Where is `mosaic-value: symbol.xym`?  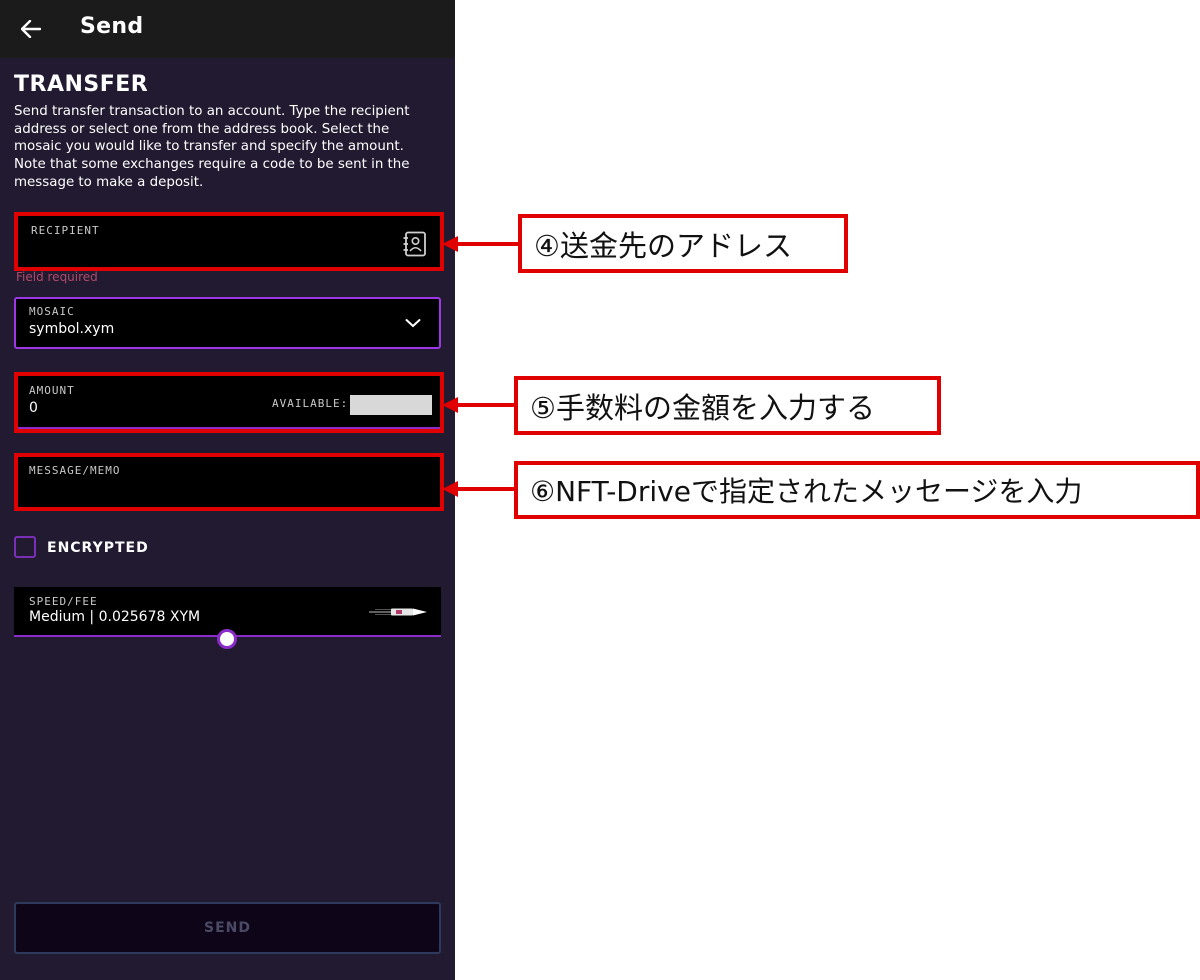 mosaic-value: symbol.xym is located at coordinates (72, 329).